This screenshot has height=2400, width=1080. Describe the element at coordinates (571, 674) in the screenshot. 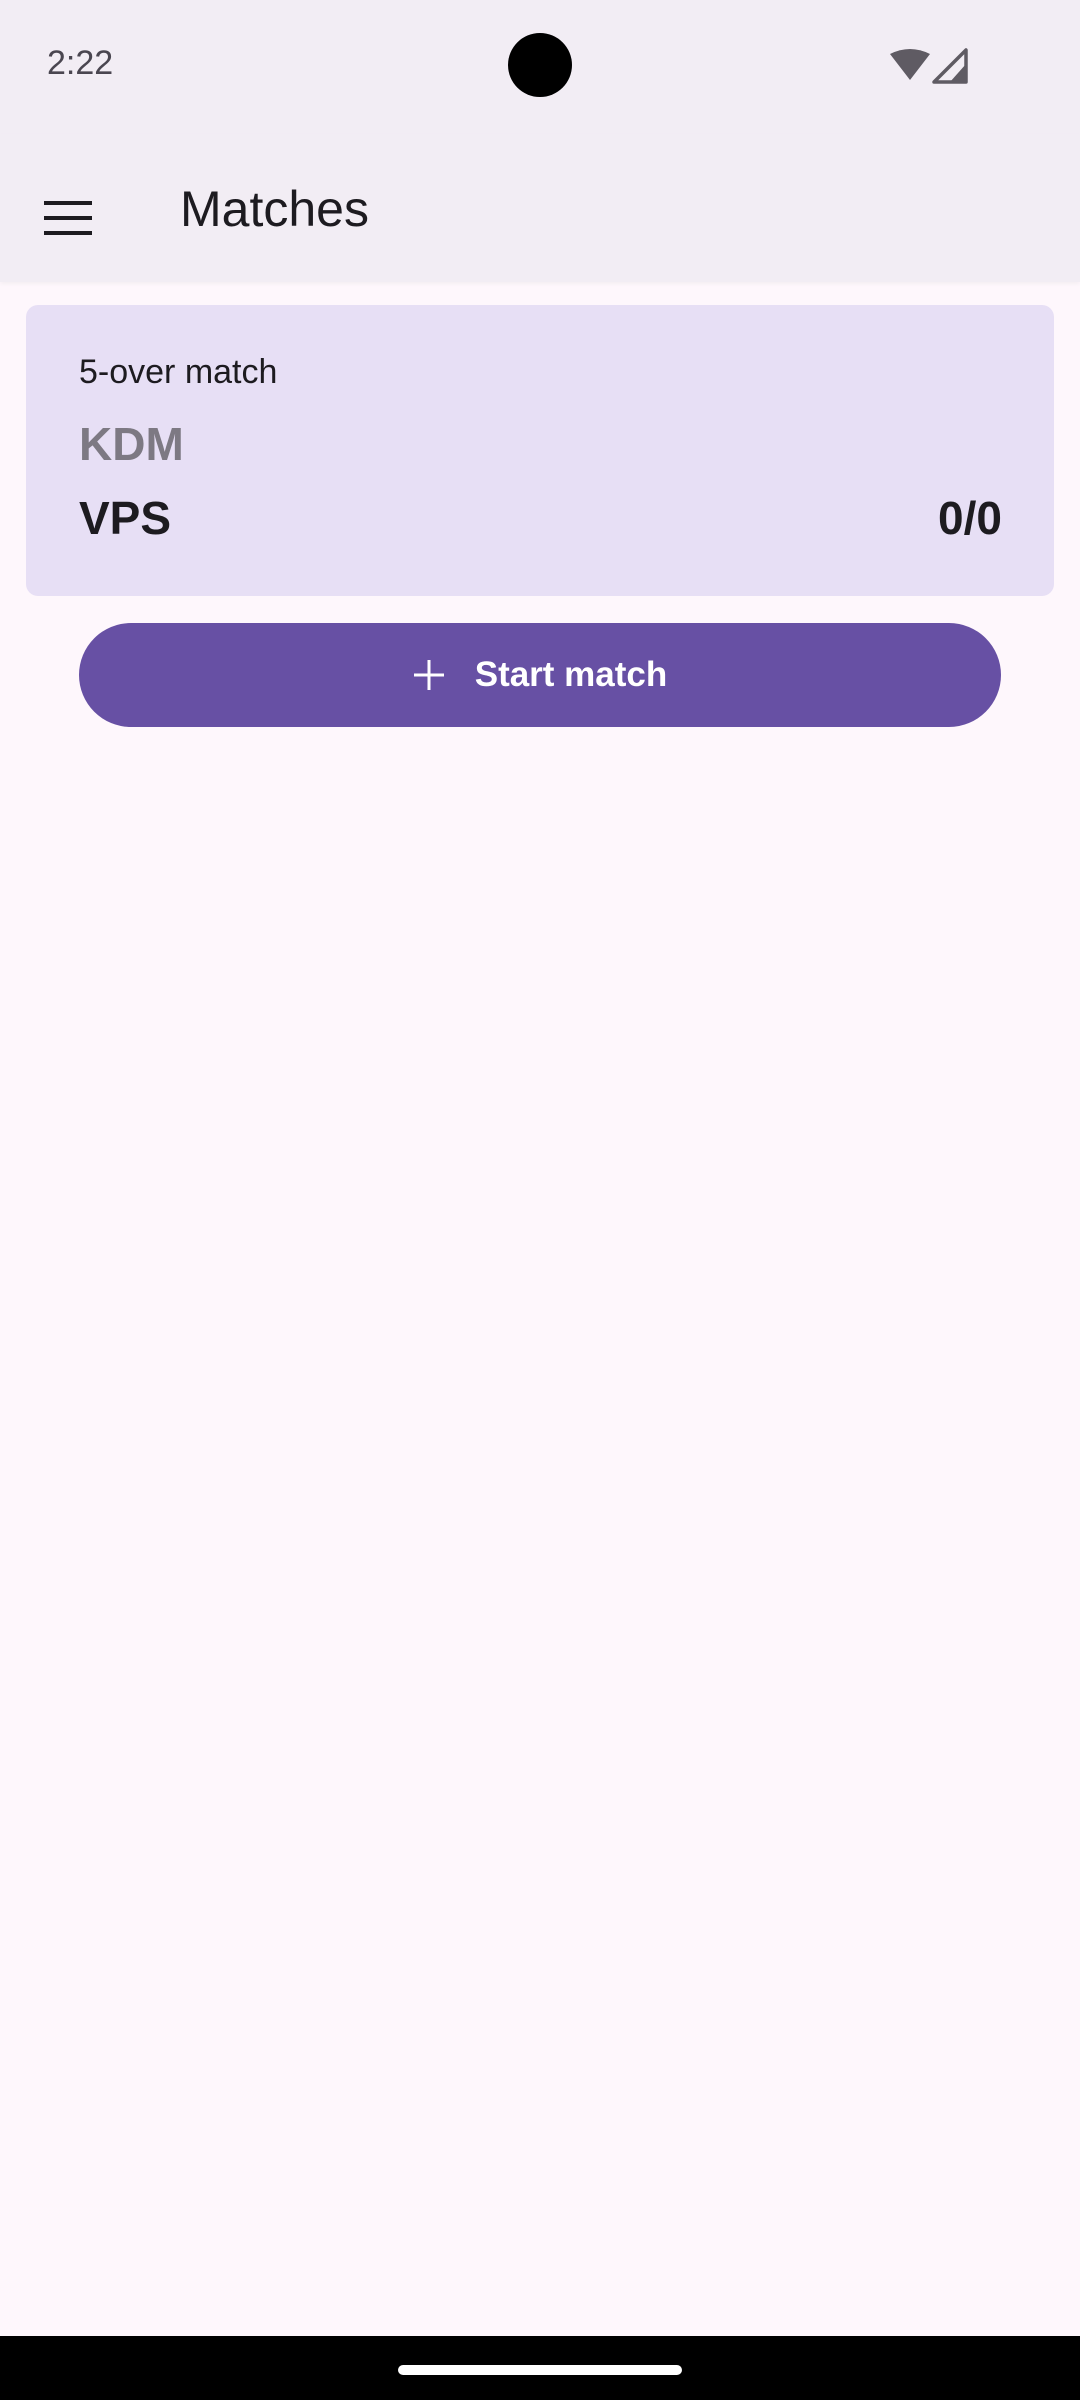

I see `start-match-label: Start match` at that location.